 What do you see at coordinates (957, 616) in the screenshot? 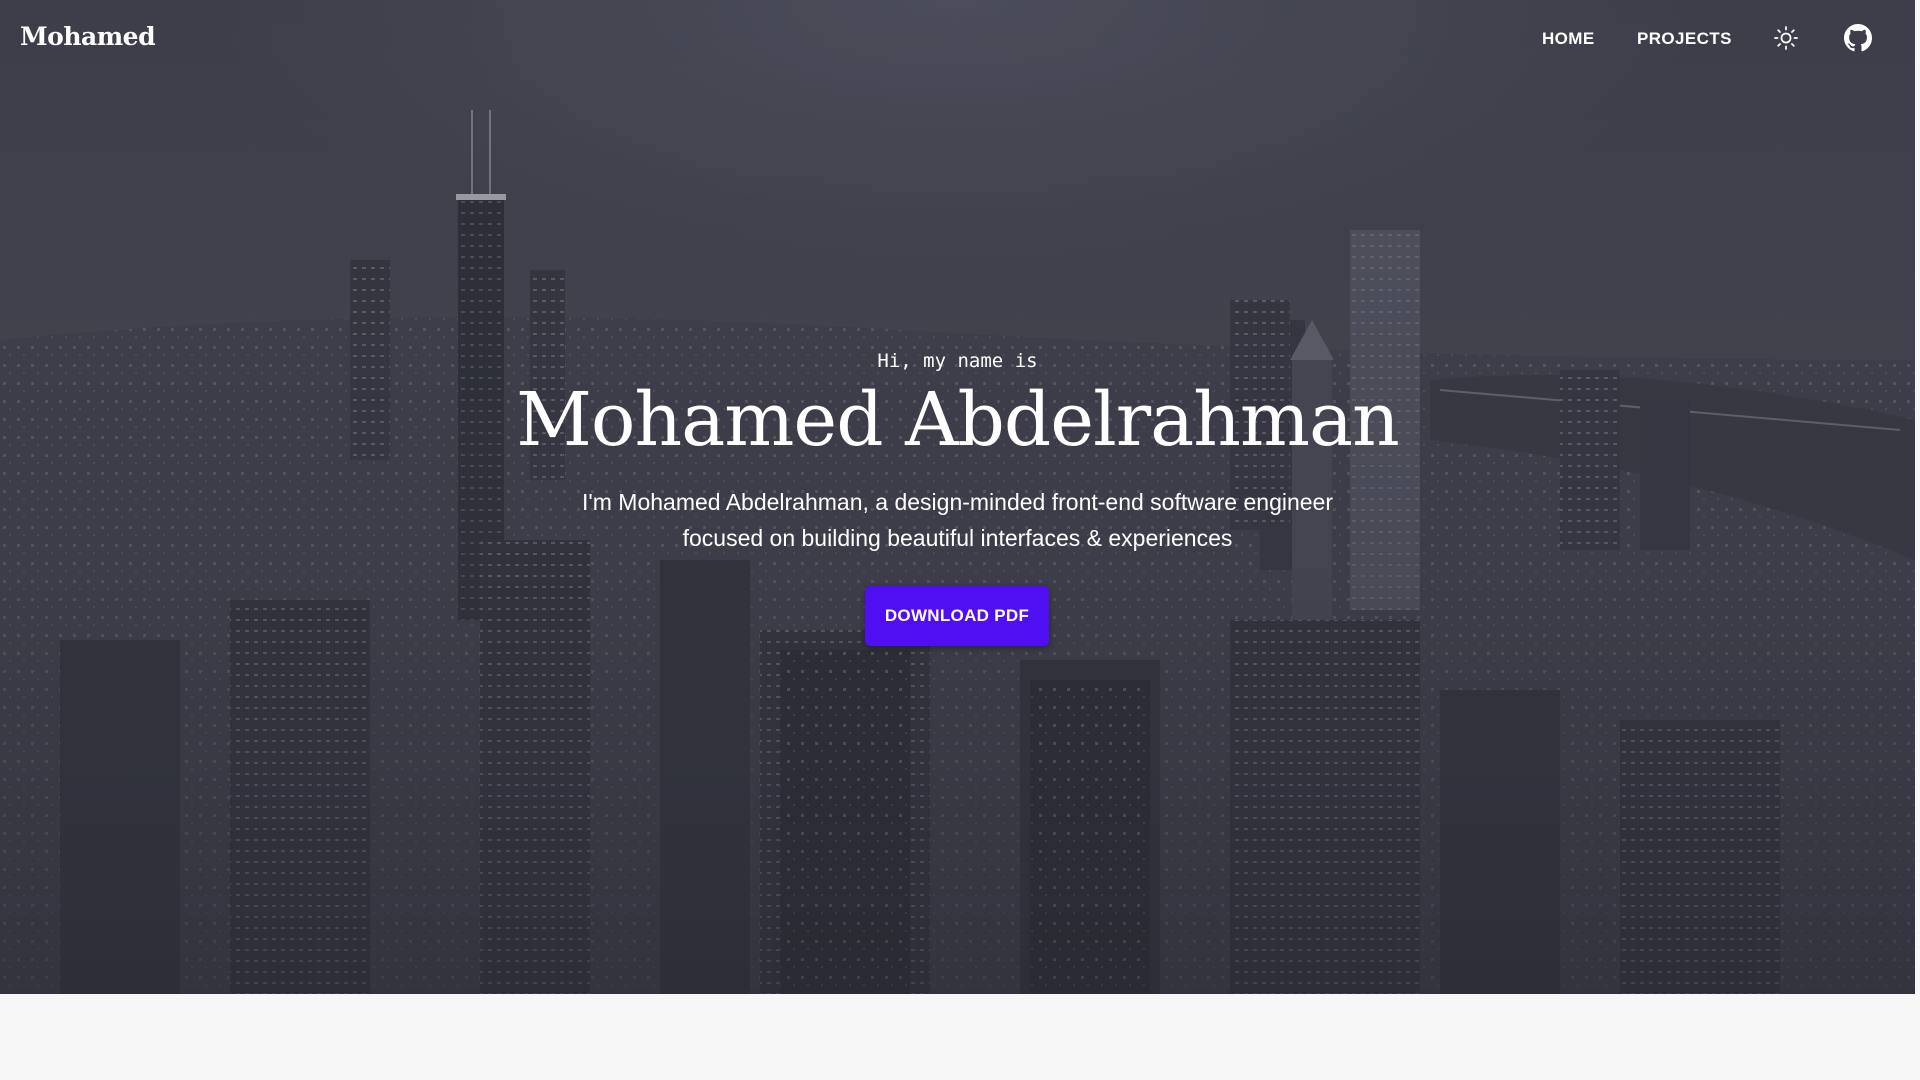
I see `download-pdf-button: DOWNLOAD PDF` at bounding box center [957, 616].